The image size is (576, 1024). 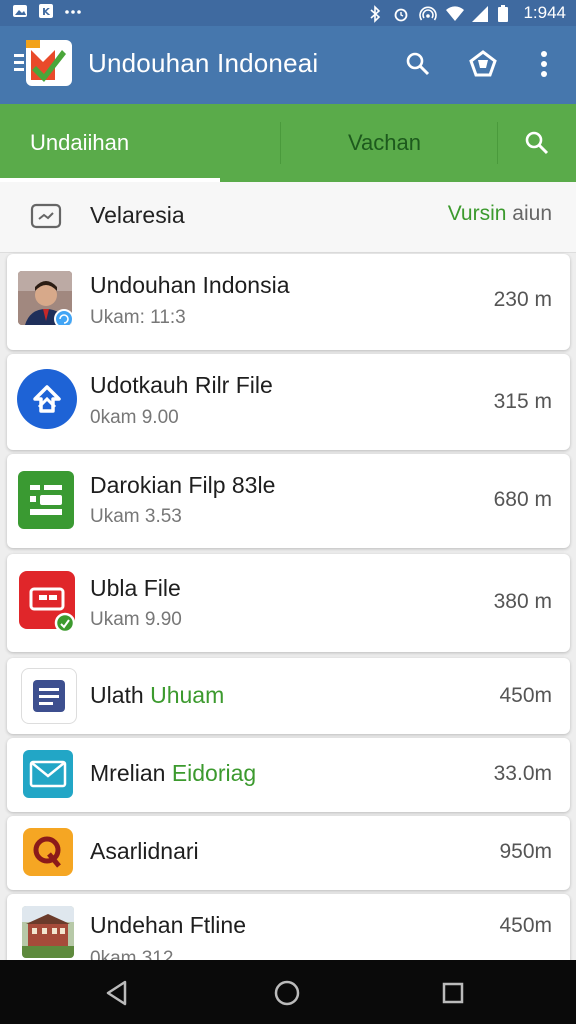 What do you see at coordinates (288, 775) in the screenshot?
I see `list-item: Mrelian Eidoriag 33.0m` at bounding box center [288, 775].